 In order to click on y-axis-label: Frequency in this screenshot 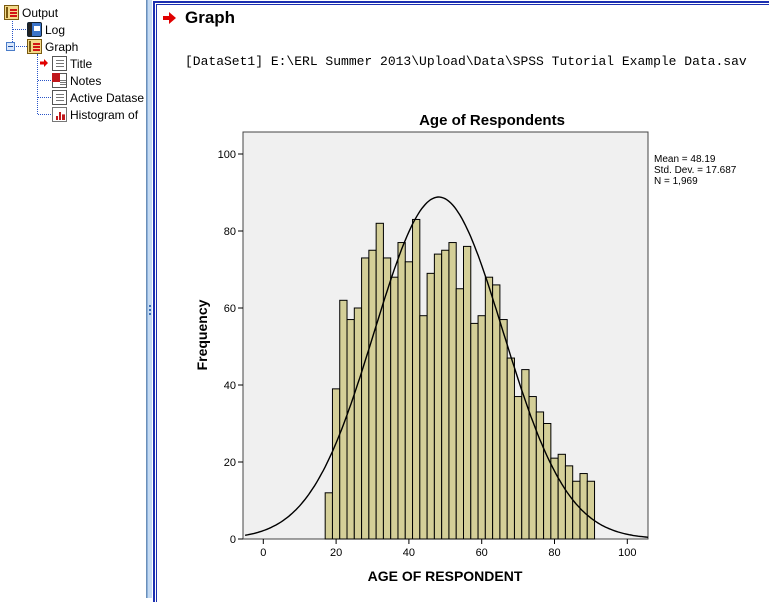, I will do `click(202, 334)`.